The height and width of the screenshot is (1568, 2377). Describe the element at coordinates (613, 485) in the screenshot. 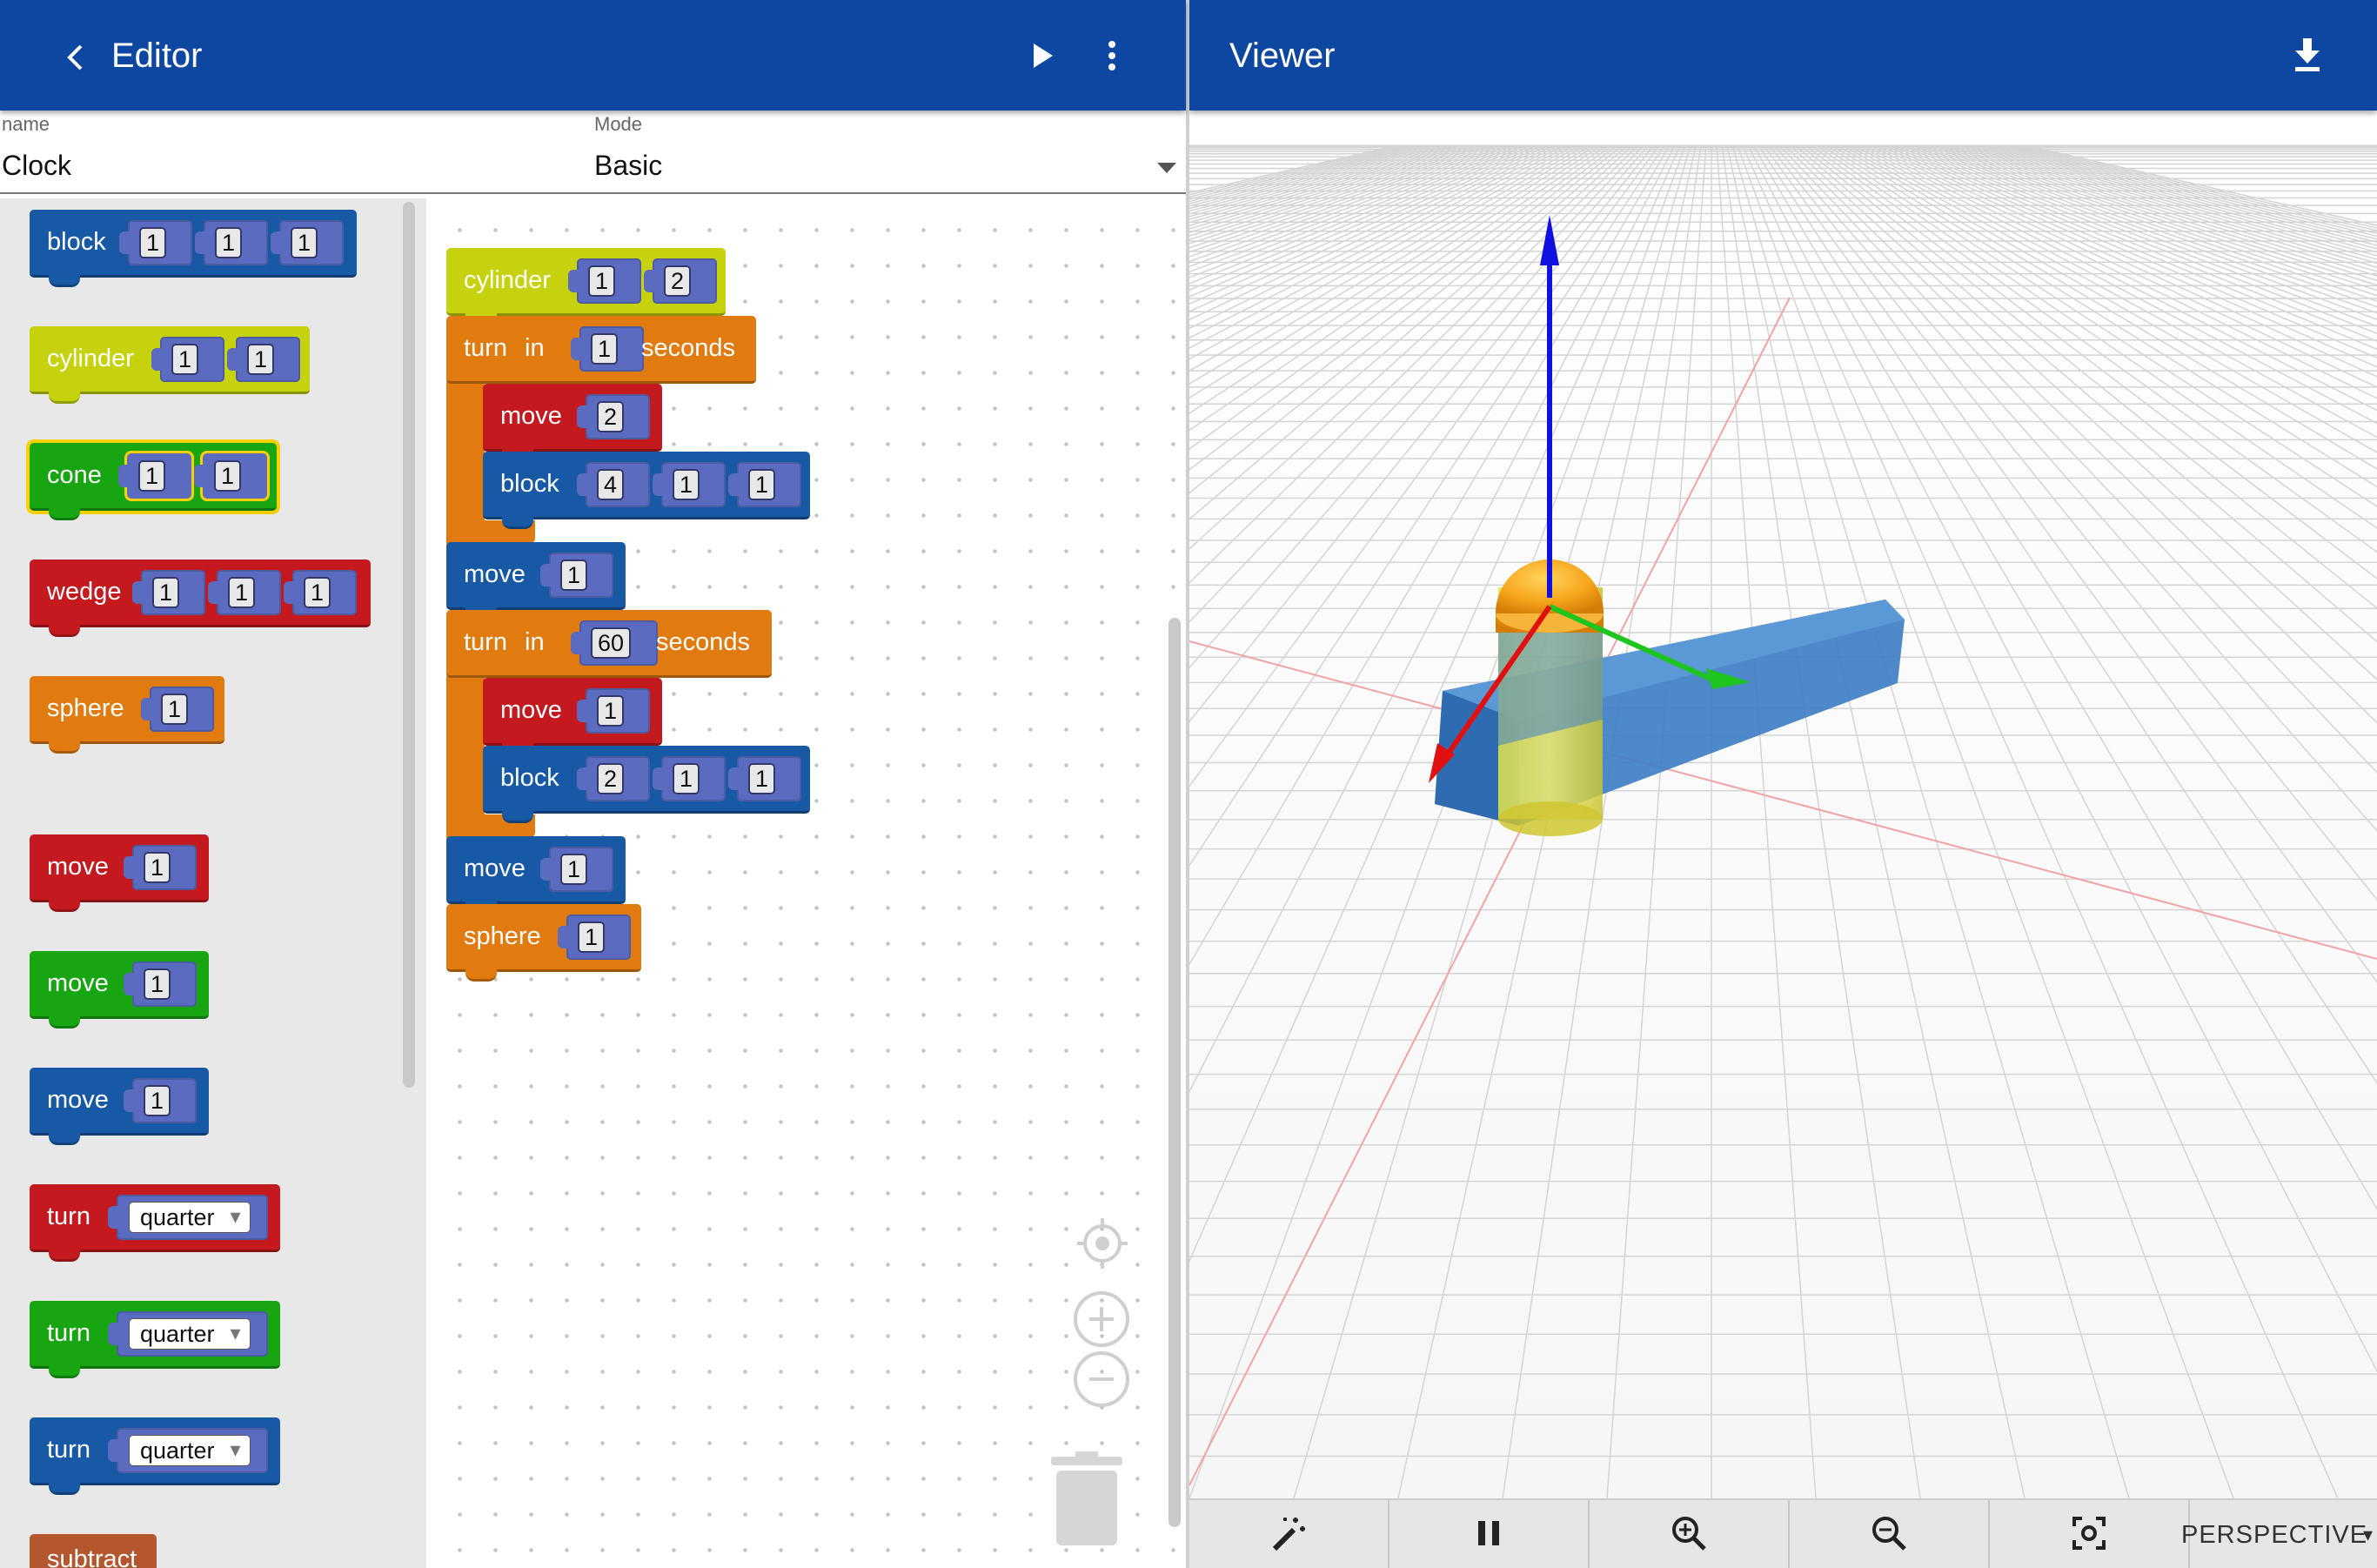

I see `value-input: 4` at that location.